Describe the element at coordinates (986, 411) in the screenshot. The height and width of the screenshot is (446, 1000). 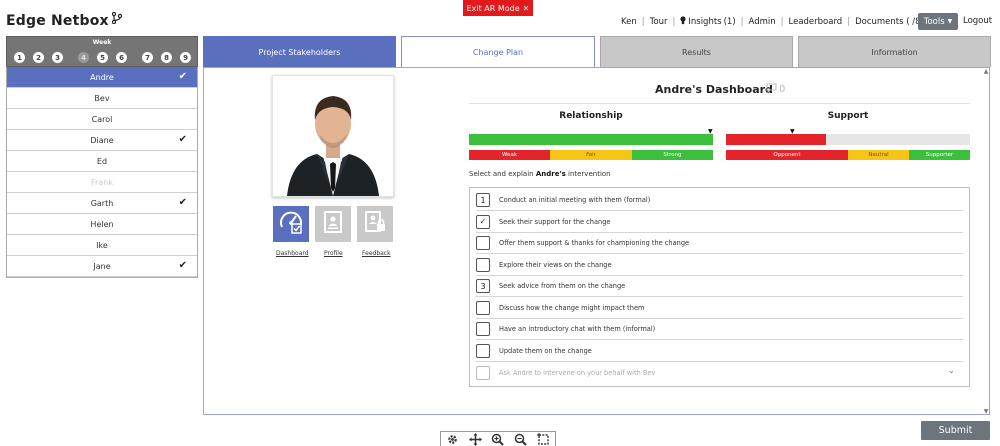
I see `scroll-down-arrow-icon: ▼` at that location.